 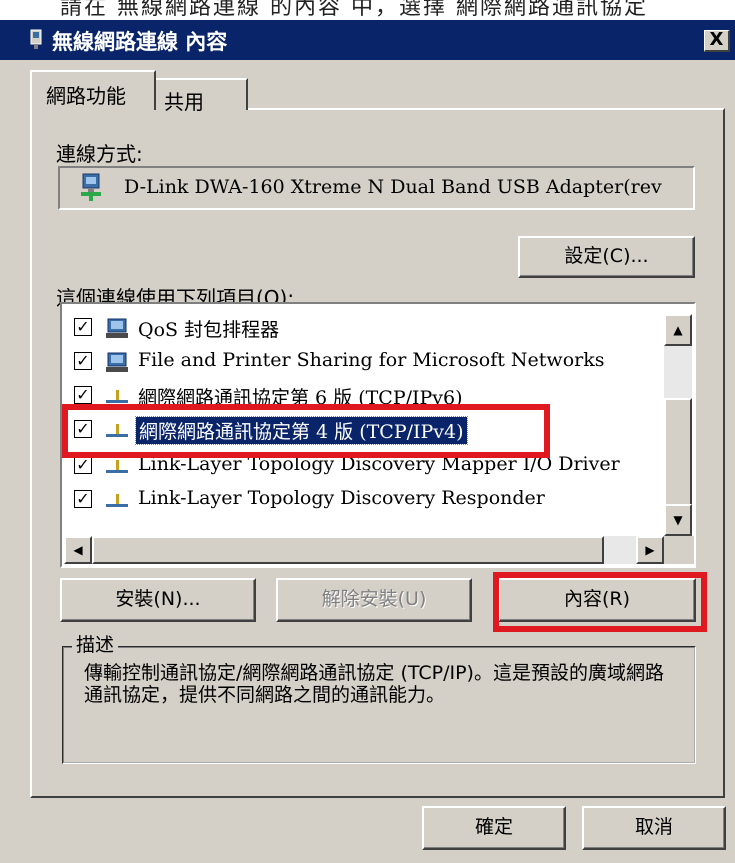 I want to click on highlight-box-properties, so click(x=600, y=602).